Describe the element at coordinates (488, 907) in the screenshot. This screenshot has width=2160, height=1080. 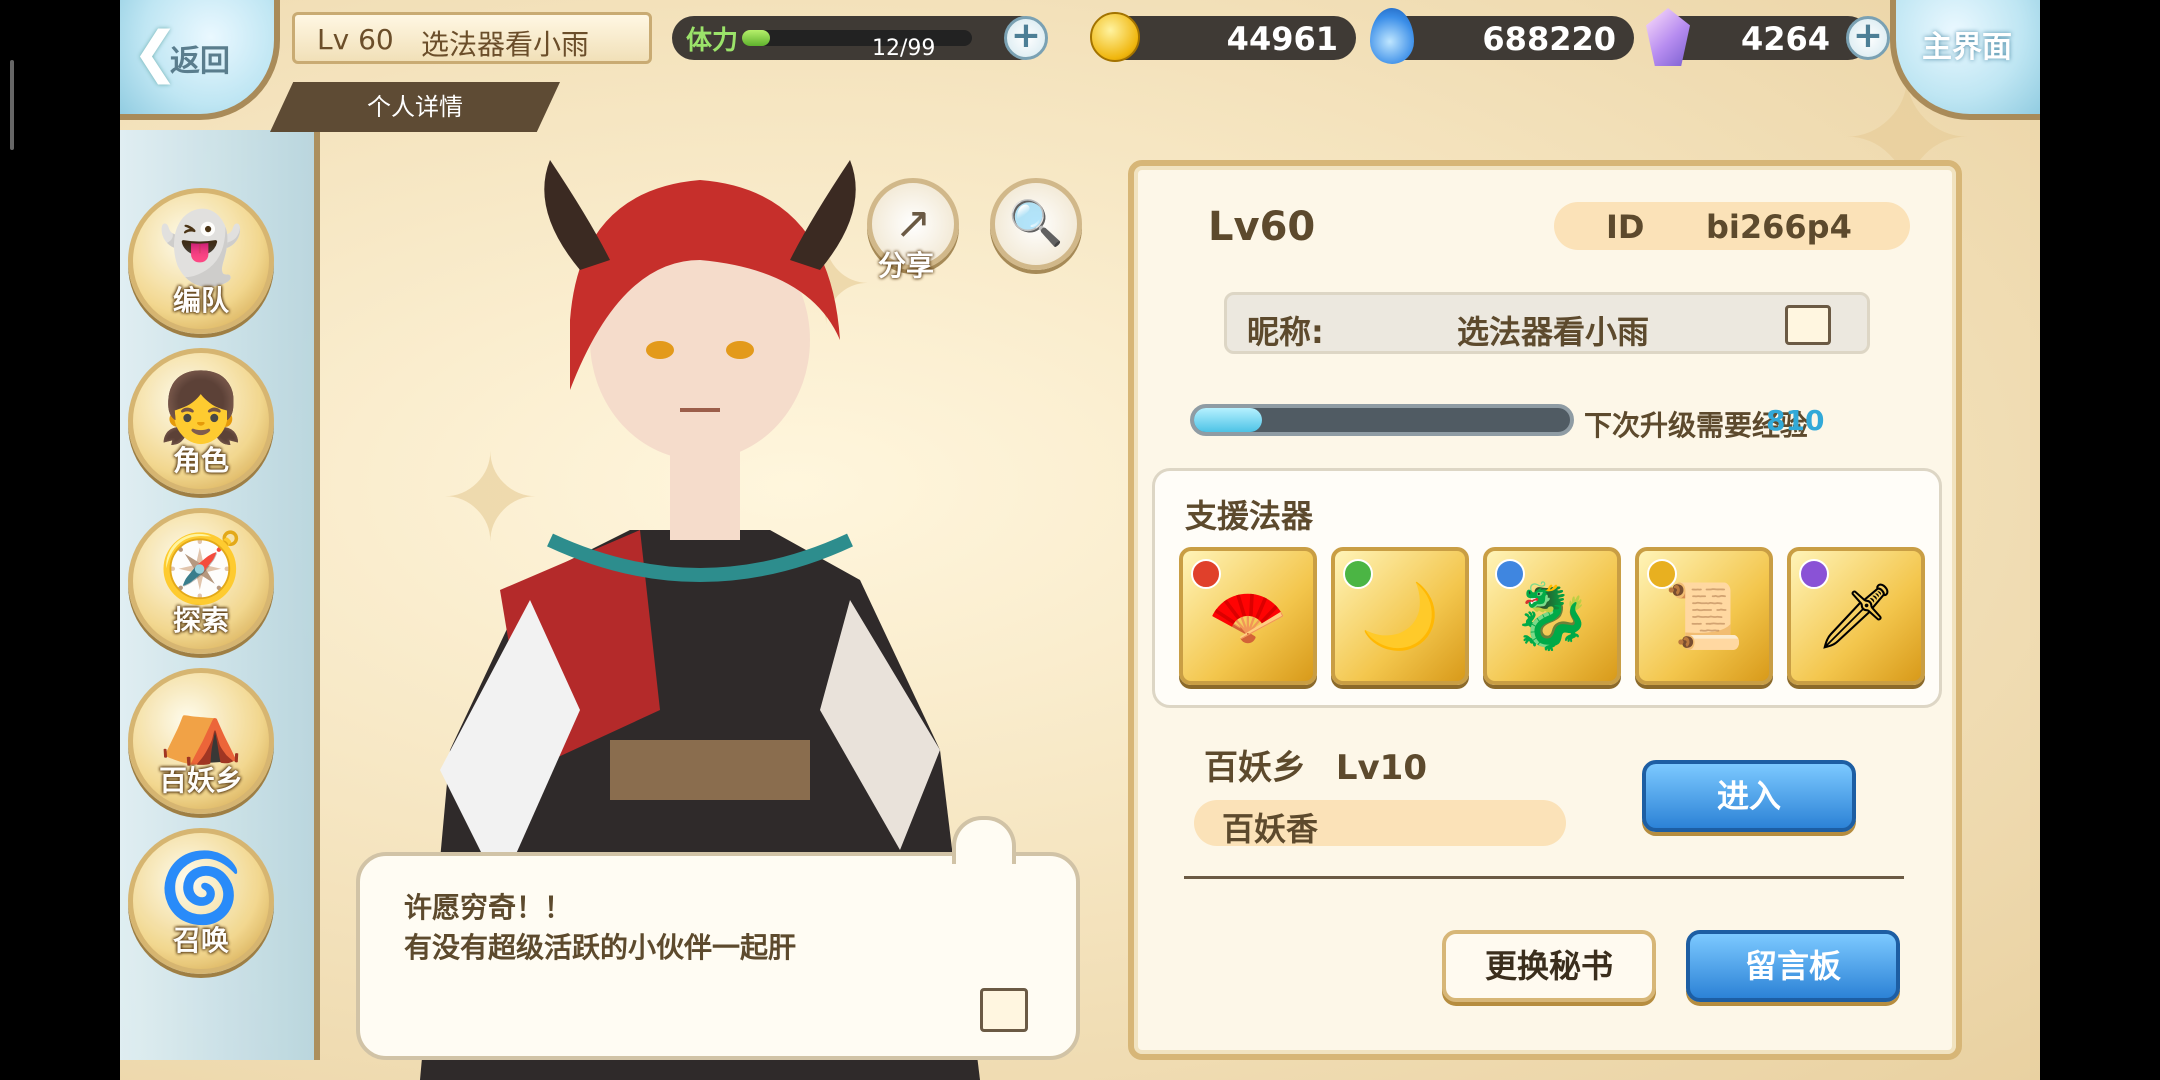
I see `message-line: 许愿穷奇！！` at that location.